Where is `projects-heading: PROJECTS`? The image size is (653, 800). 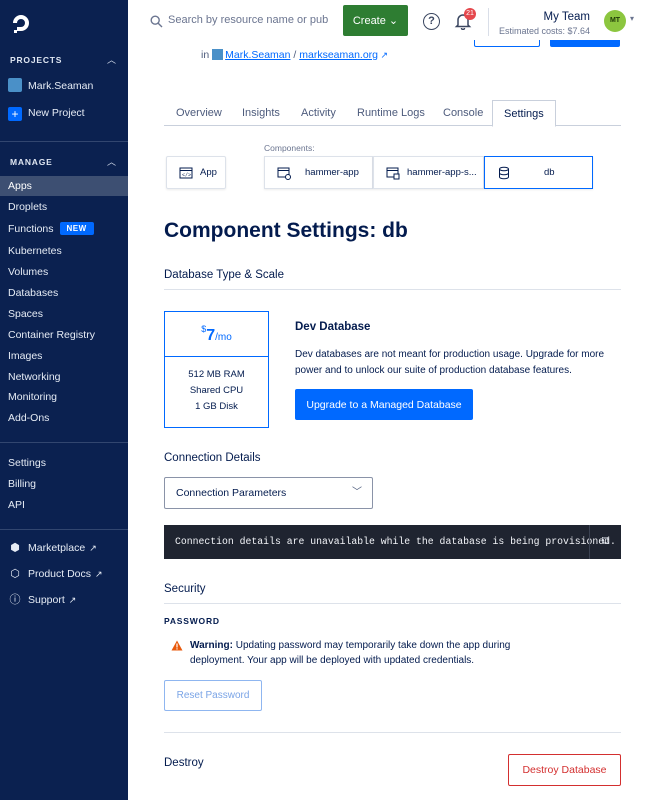 projects-heading: PROJECTS is located at coordinates (36, 60).